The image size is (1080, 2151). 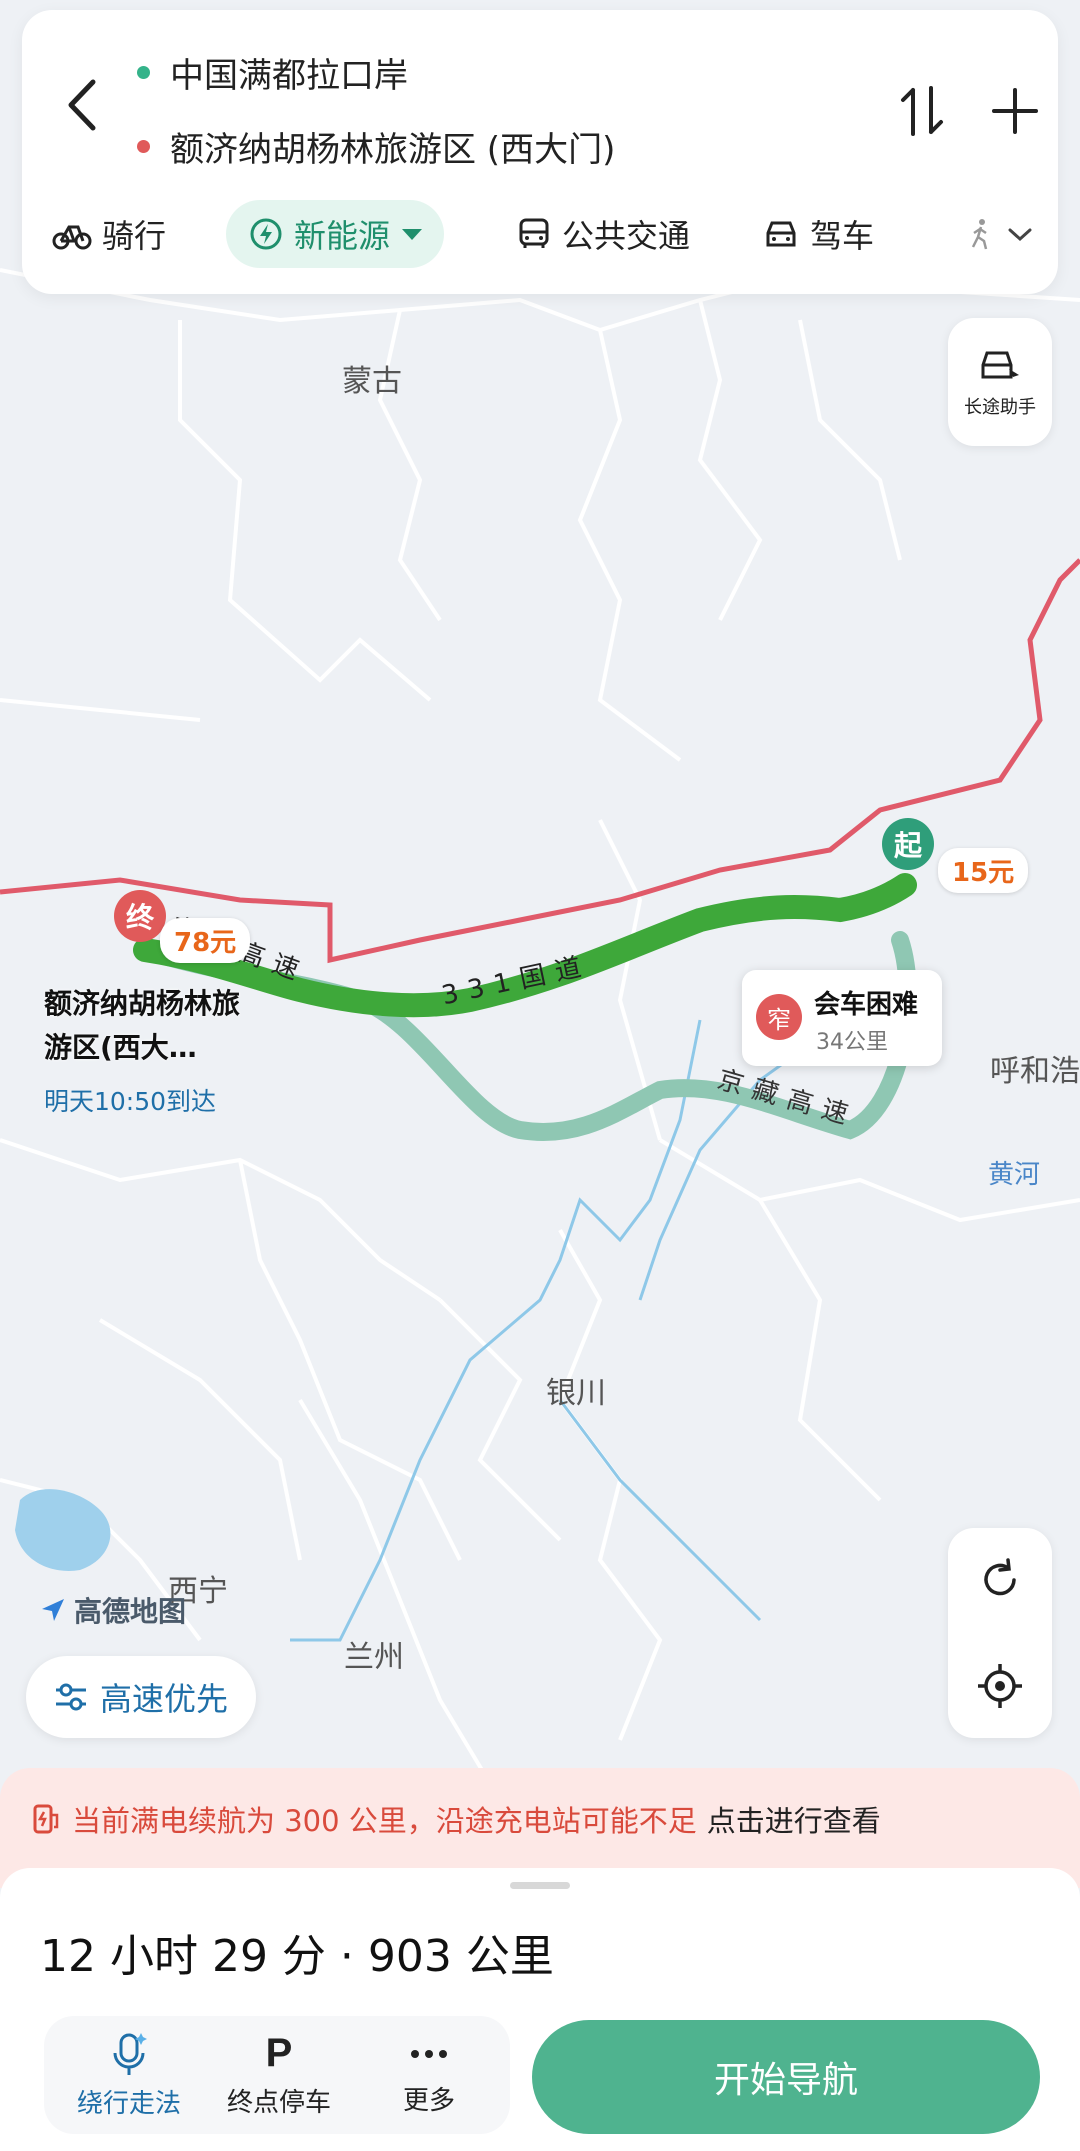 What do you see at coordinates (779, 1017) in the screenshot?
I see `narrow-road-icon: 窄` at bounding box center [779, 1017].